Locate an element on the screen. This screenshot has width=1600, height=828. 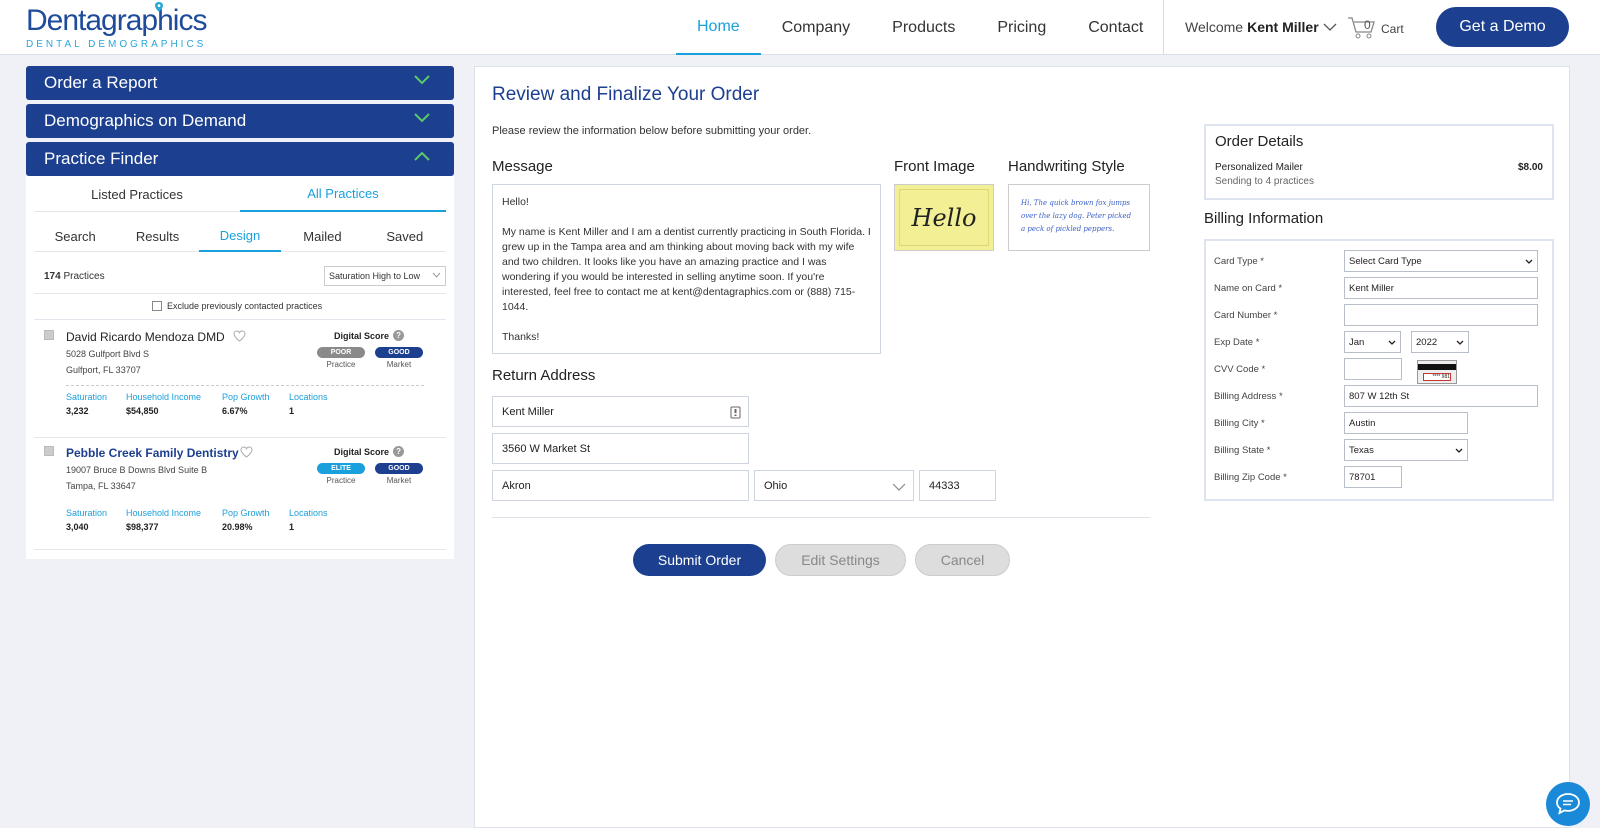
tab-saved: Saved is located at coordinates (405, 236).